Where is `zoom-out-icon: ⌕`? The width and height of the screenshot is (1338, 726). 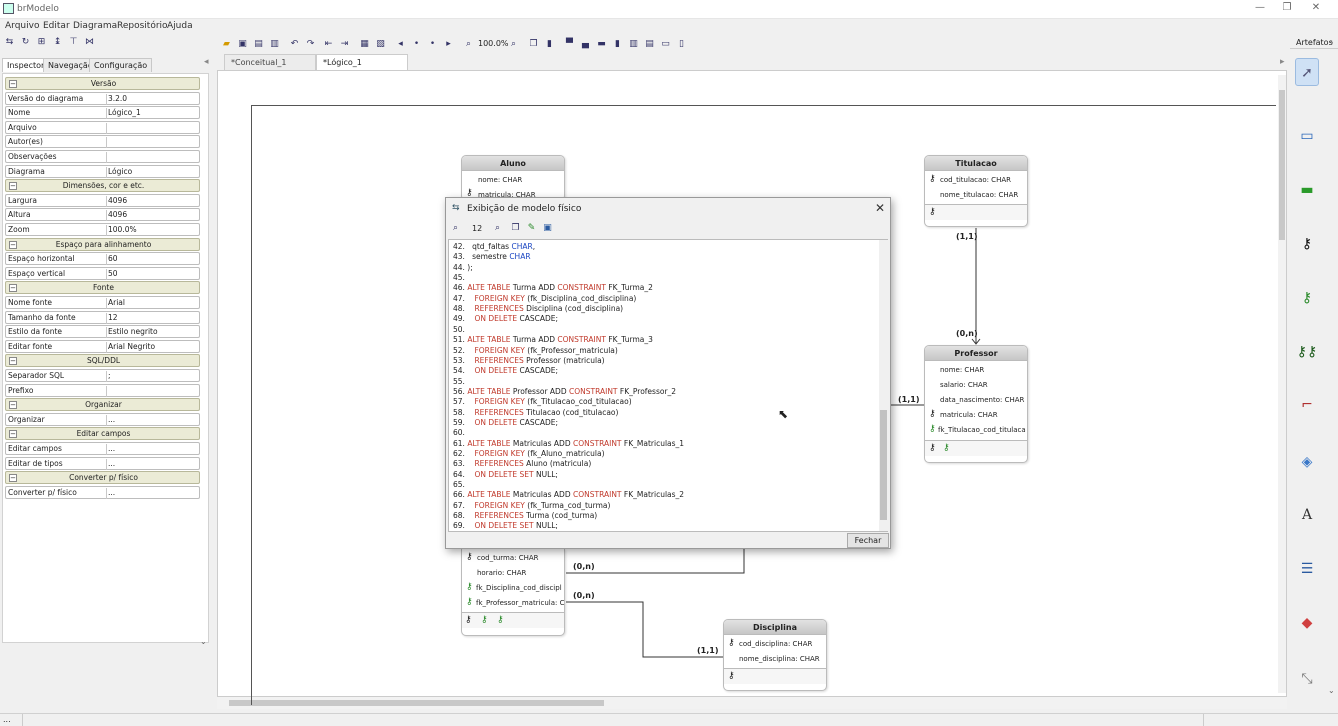 zoom-out-icon: ⌕ is located at coordinates (455, 228).